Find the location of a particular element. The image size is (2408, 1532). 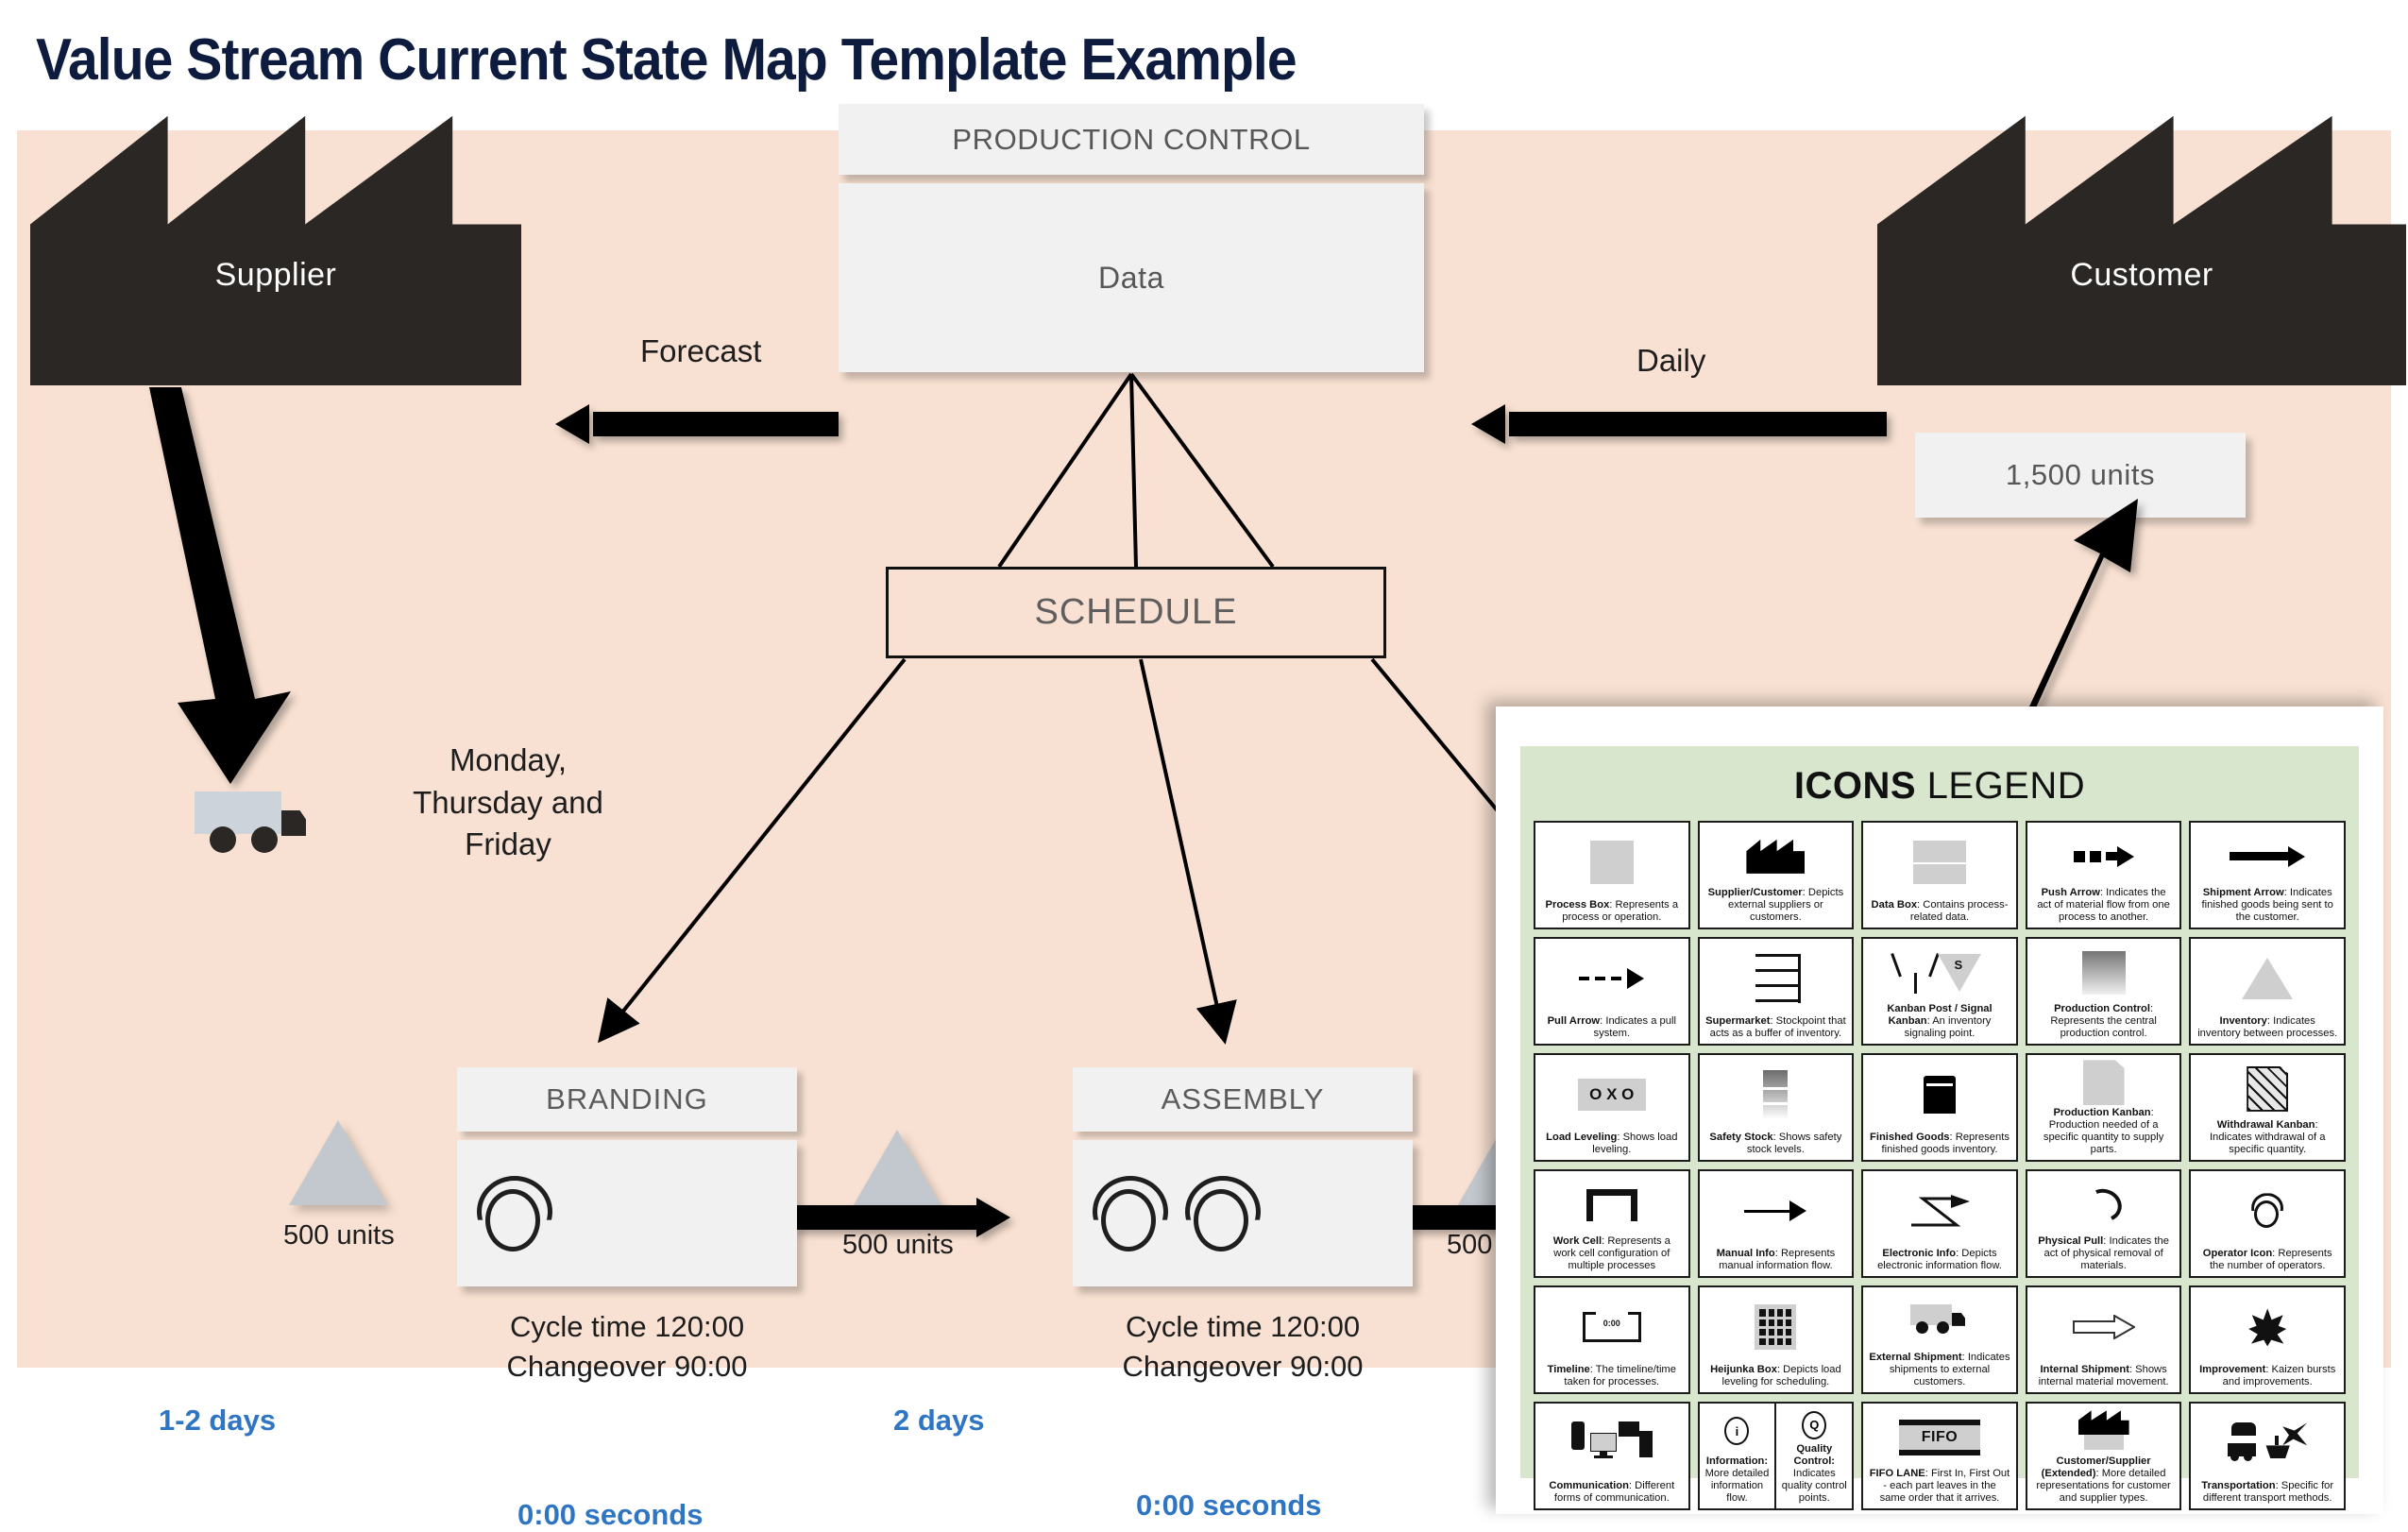

load-leveling-icon: O X O is located at coordinates (1612, 1095).